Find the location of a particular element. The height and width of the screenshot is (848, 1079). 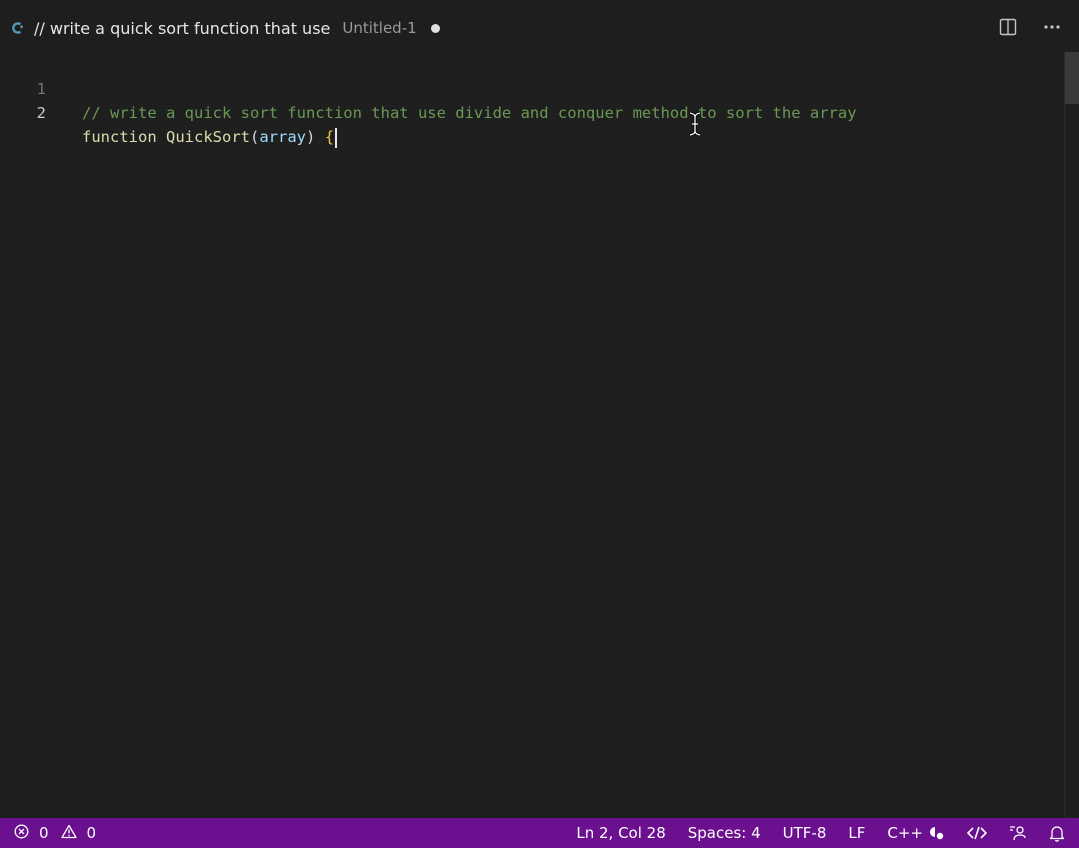

text-caret is located at coordinates (336, 137).